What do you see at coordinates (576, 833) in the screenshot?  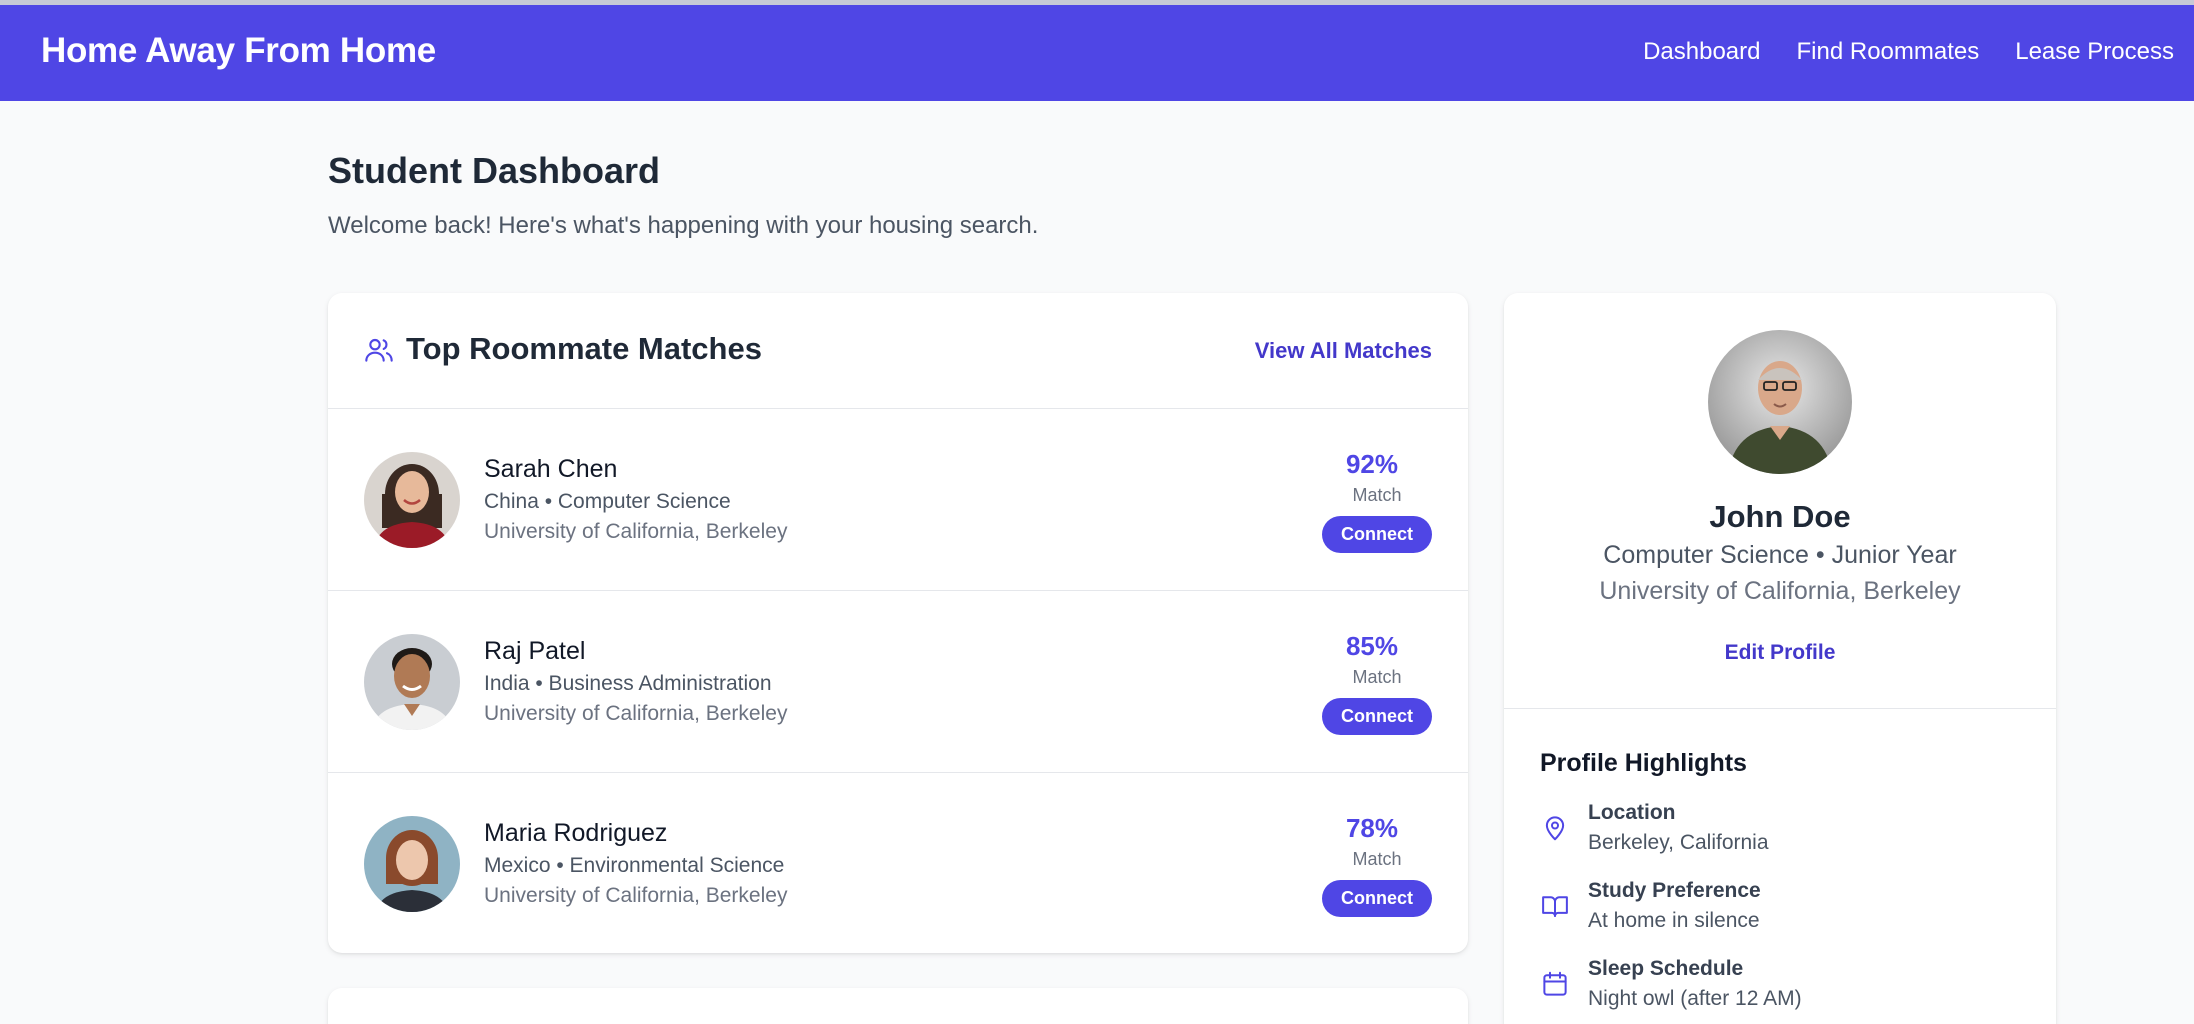 I see `match-name: Maria Rodriguez` at bounding box center [576, 833].